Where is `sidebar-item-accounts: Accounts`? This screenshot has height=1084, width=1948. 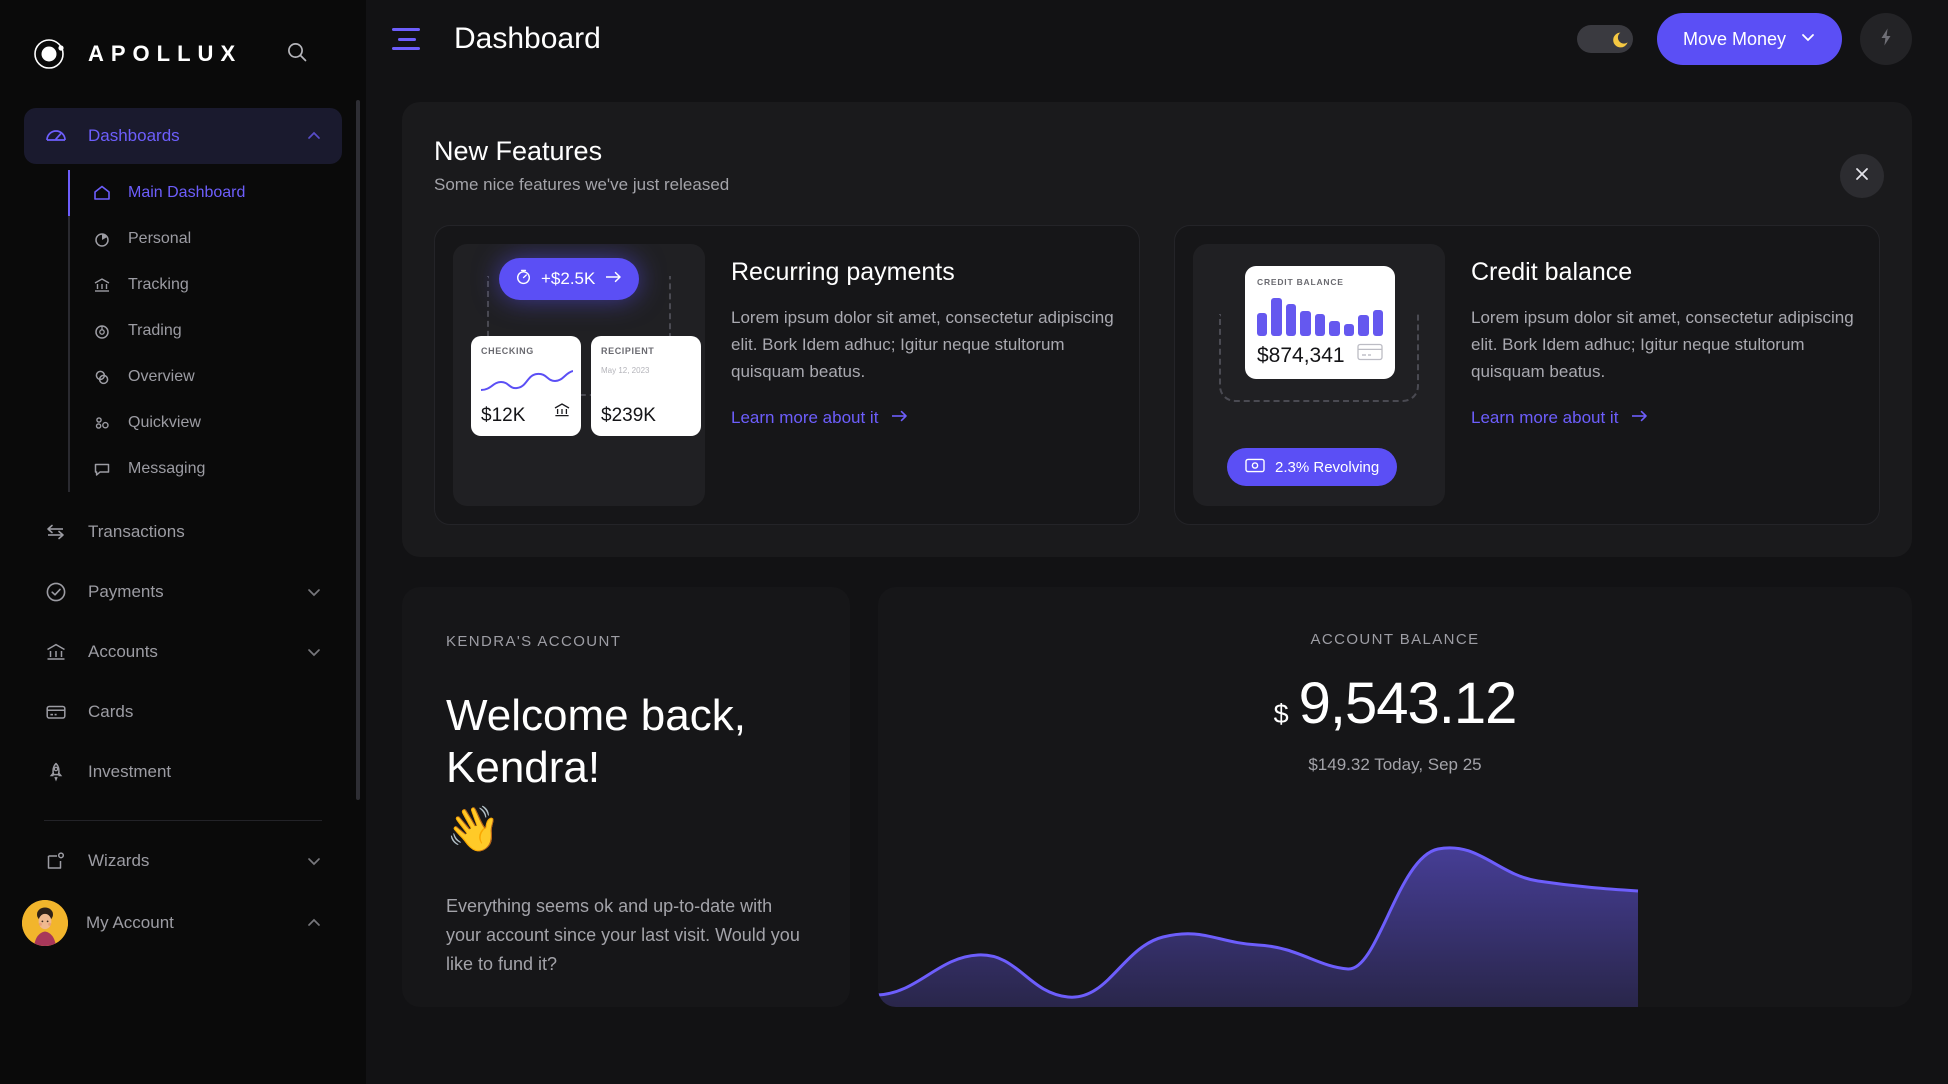
sidebar-item-accounts: Accounts is located at coordinates (183, 652).